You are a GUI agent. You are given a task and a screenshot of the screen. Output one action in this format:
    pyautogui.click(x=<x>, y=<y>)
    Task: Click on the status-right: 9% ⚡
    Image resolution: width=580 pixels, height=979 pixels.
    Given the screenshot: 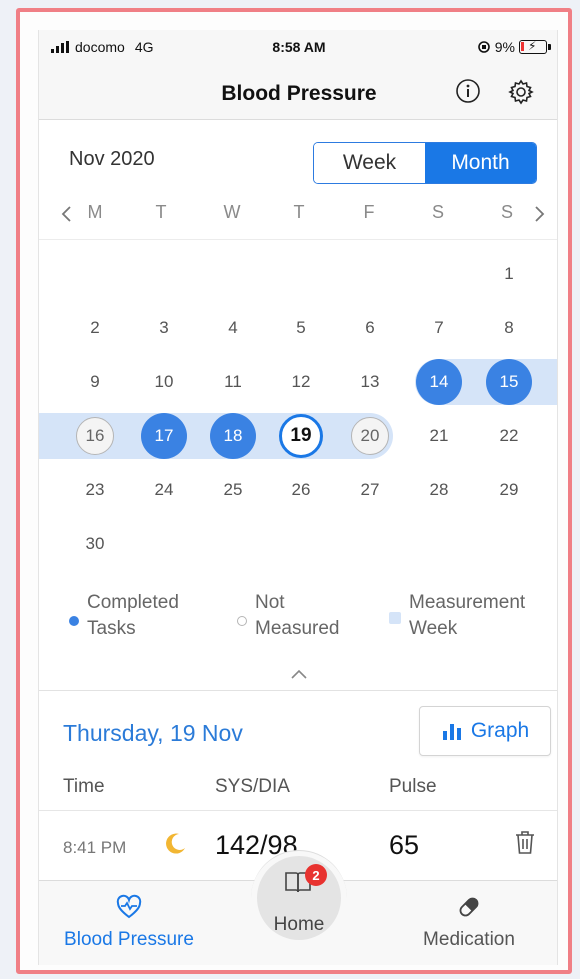 What is the action you would take?
    pyautogui.click(x=514, y=47)
    